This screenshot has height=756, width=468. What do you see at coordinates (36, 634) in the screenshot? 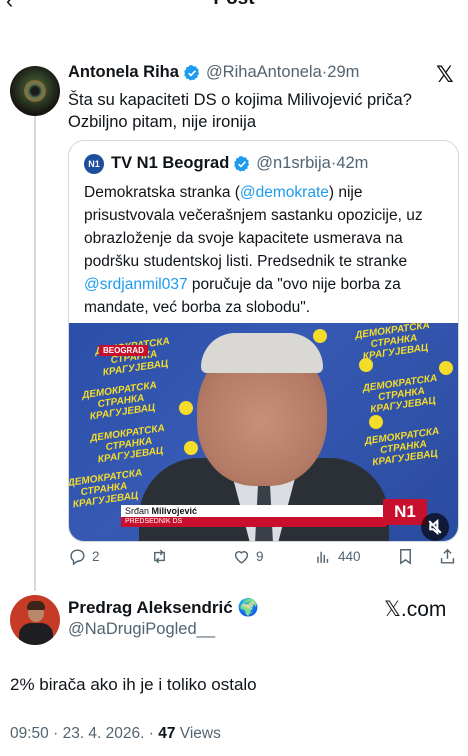
I see `avatar-body` at bounding box center [36, 634].